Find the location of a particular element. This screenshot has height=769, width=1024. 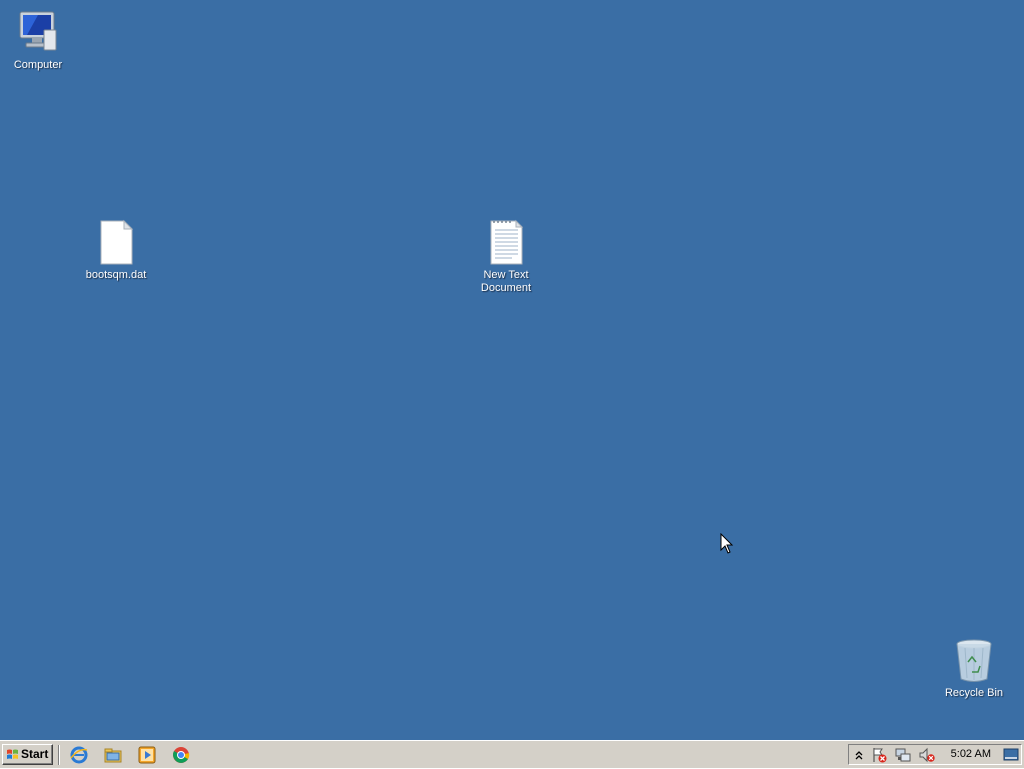

text-document-icon is located at coordinates (506, 242).